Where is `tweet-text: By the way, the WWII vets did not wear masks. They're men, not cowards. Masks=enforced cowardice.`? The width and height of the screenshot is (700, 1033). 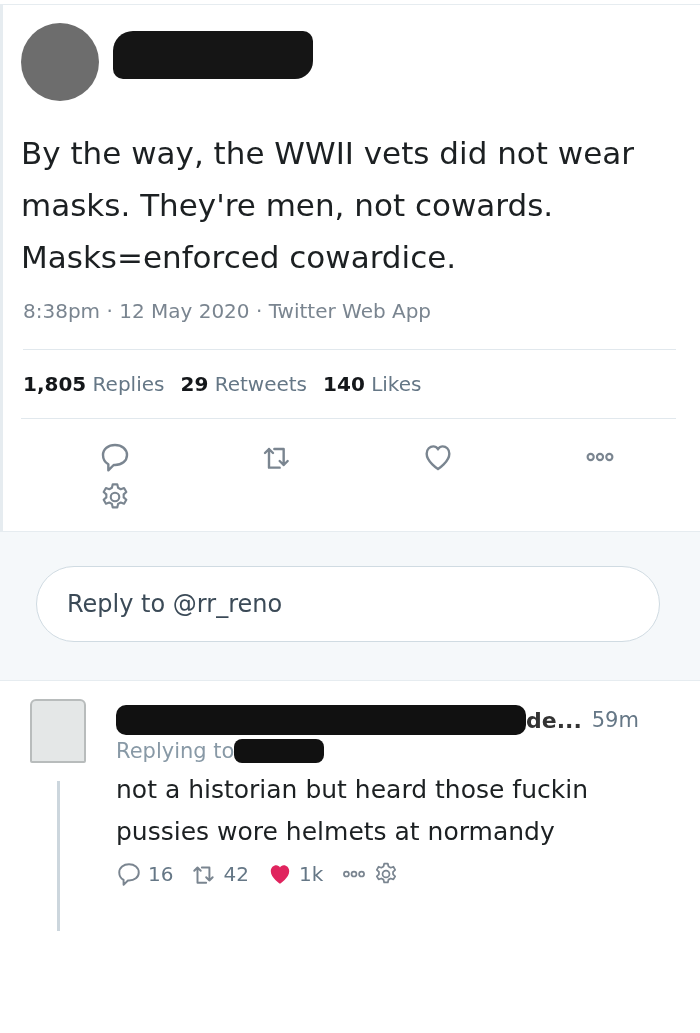 tweet-text: By the way, the WWII vets did not wear masks. They're men, not cowards. Masks=enforced cowardice. is located at coordinates (328, 205).